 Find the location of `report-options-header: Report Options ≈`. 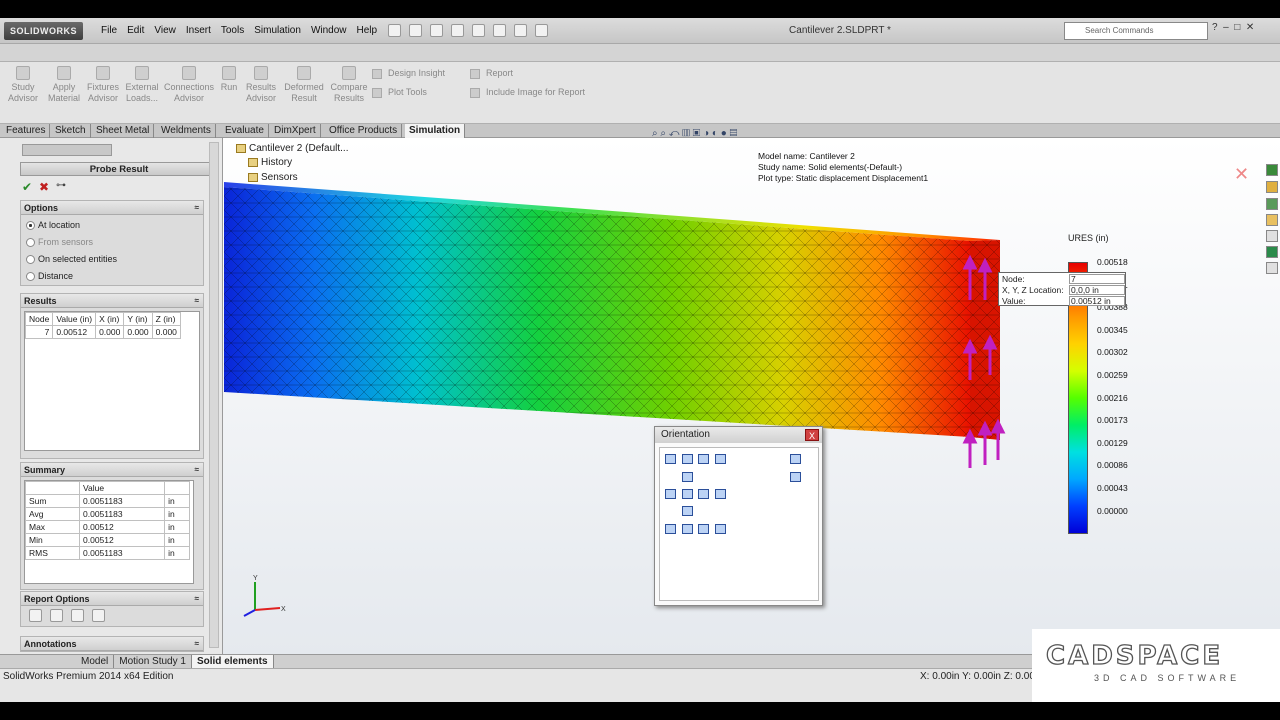

report-options-header: Report Options ≈ is located at coordinates (112, 599).